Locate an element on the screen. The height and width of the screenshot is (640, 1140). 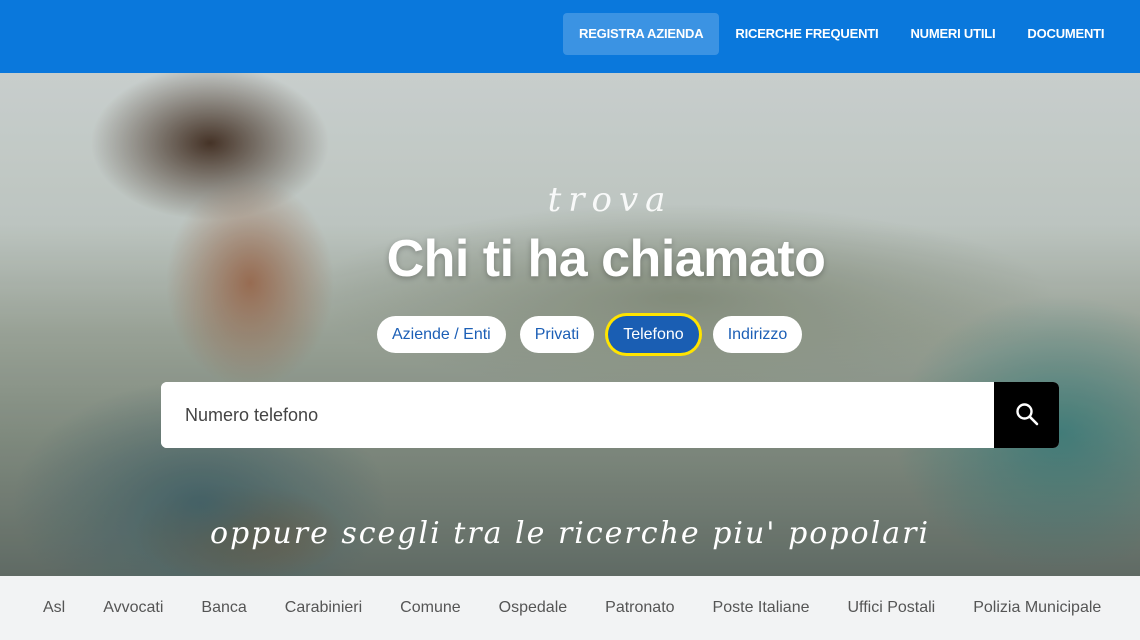
popular-item-poste-italiane: Poste Italiane is located at coordinates (761, 608).